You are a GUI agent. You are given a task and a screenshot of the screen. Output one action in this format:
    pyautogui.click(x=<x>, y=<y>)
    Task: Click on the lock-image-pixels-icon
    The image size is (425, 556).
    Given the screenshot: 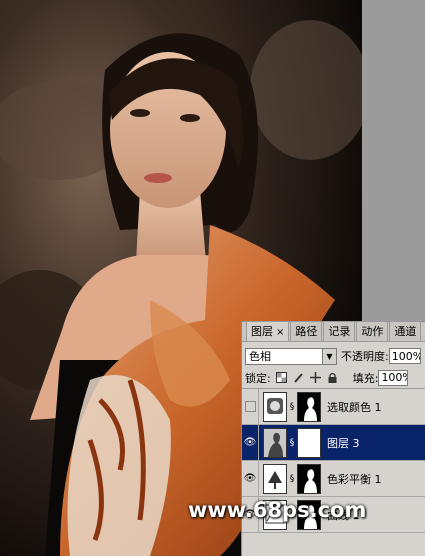 What is the action you would take?
    pyautogui.click(x=298, y=377)
    